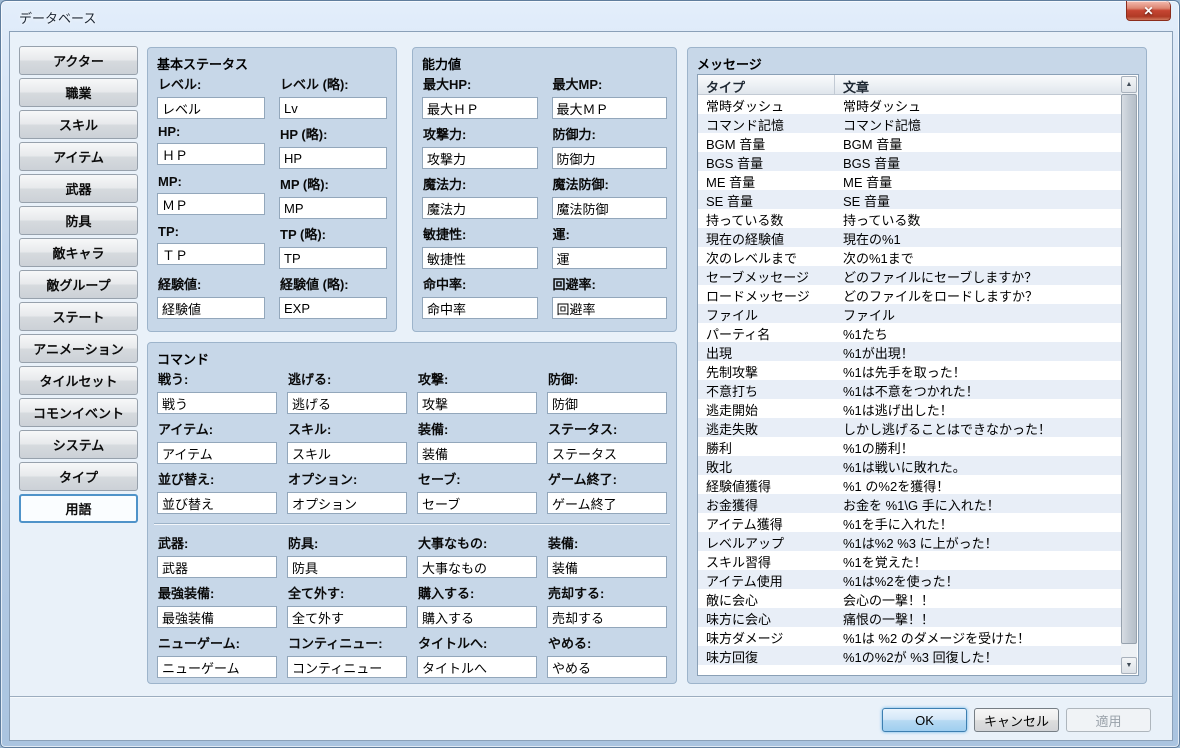  I want to click on sidebar-item-system: システム, so click(78, 444).